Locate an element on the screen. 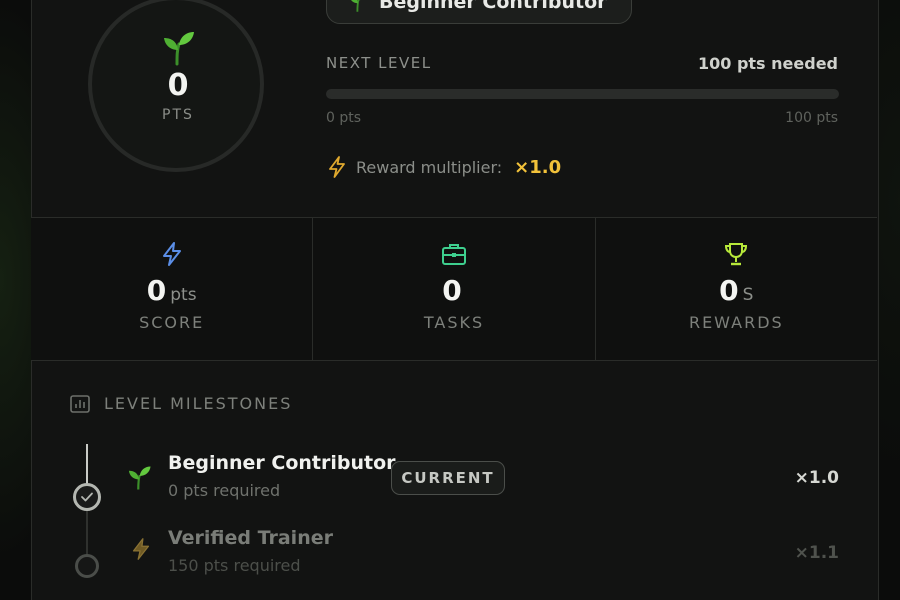 The height and width of the screenshot is (600, 900). multiplier-label: Reward multiplier: is located at coordinates (429, 167).